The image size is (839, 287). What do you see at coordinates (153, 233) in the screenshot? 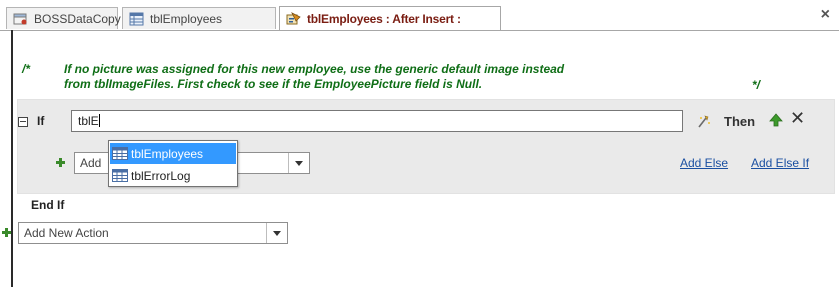
I see `add-new-action-combo: Add New Action` at bounding box center [153, 233].